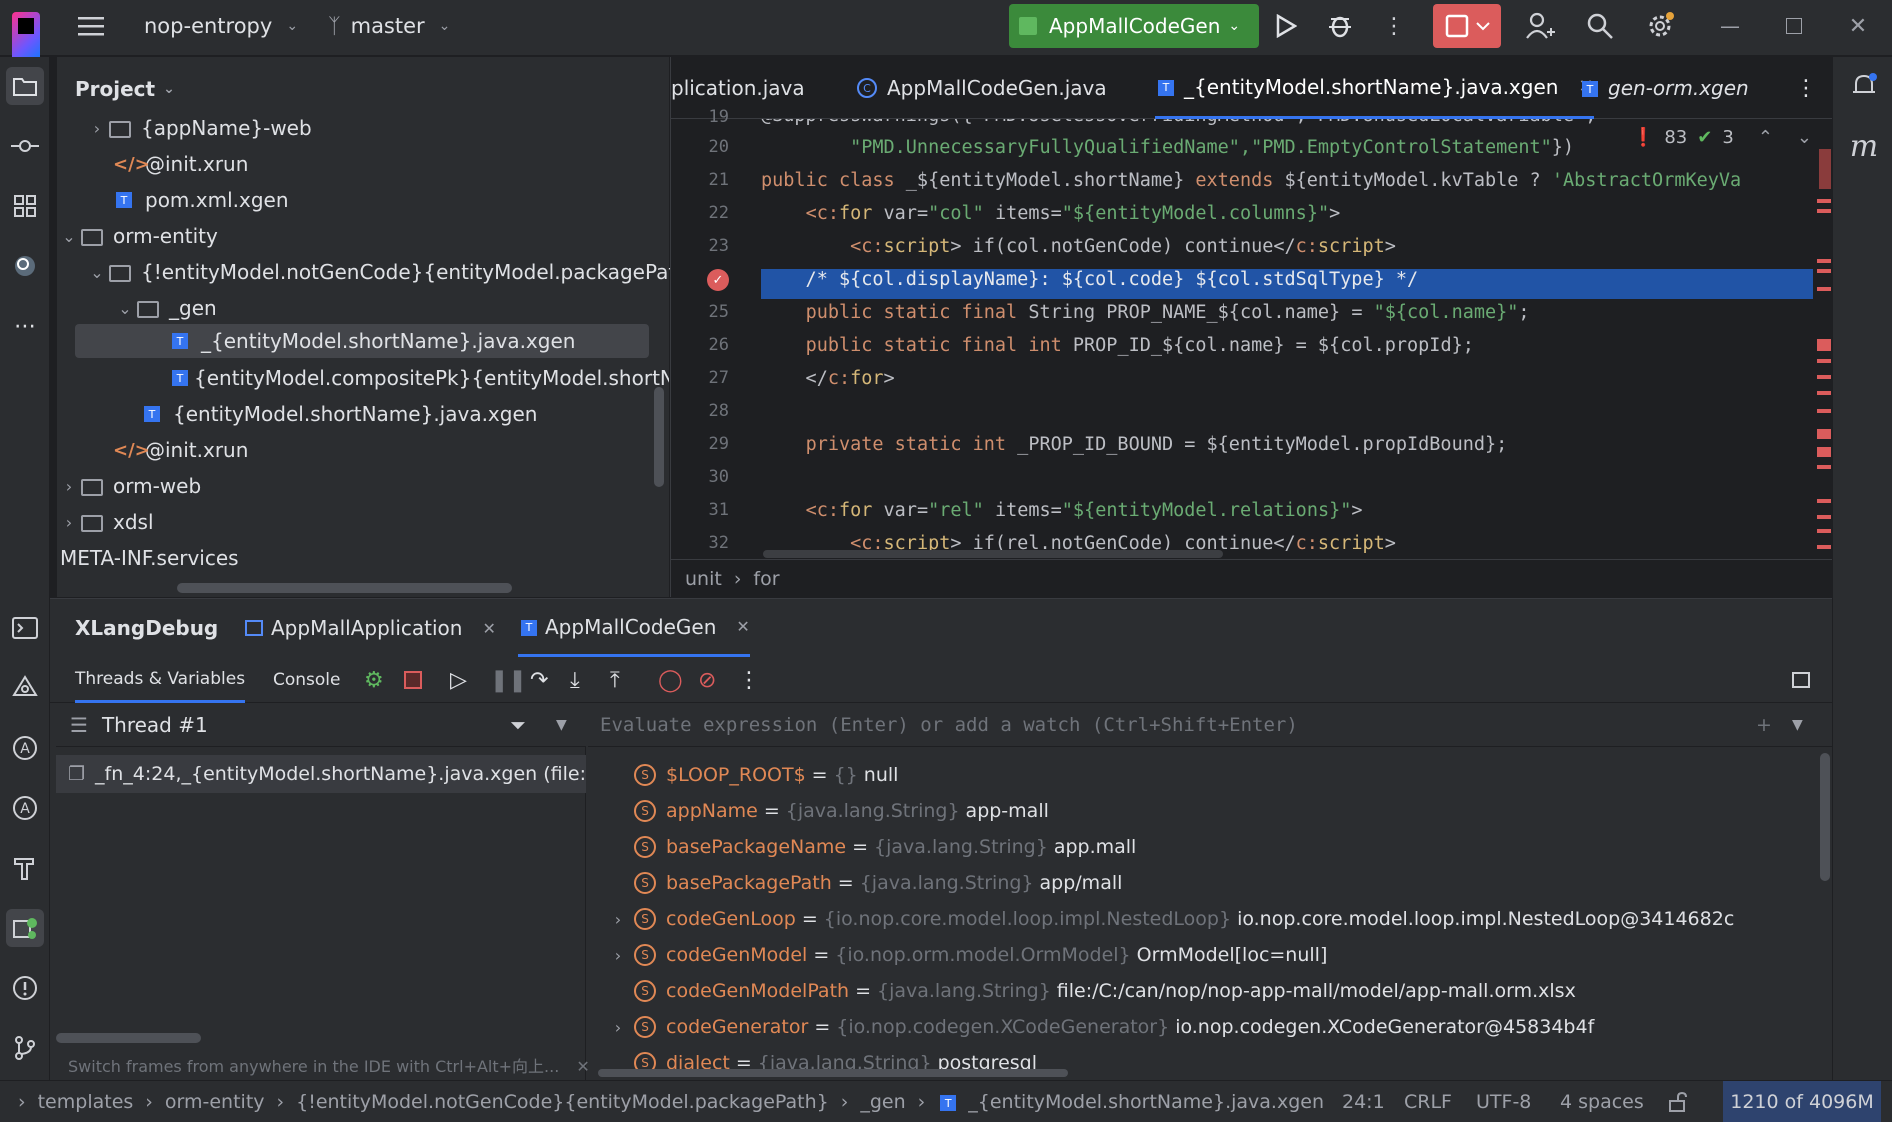  Describe the element at coordinates (160, 680) in the screenshot. I see `tab-threads-variables: Threads & Variables` at that location.